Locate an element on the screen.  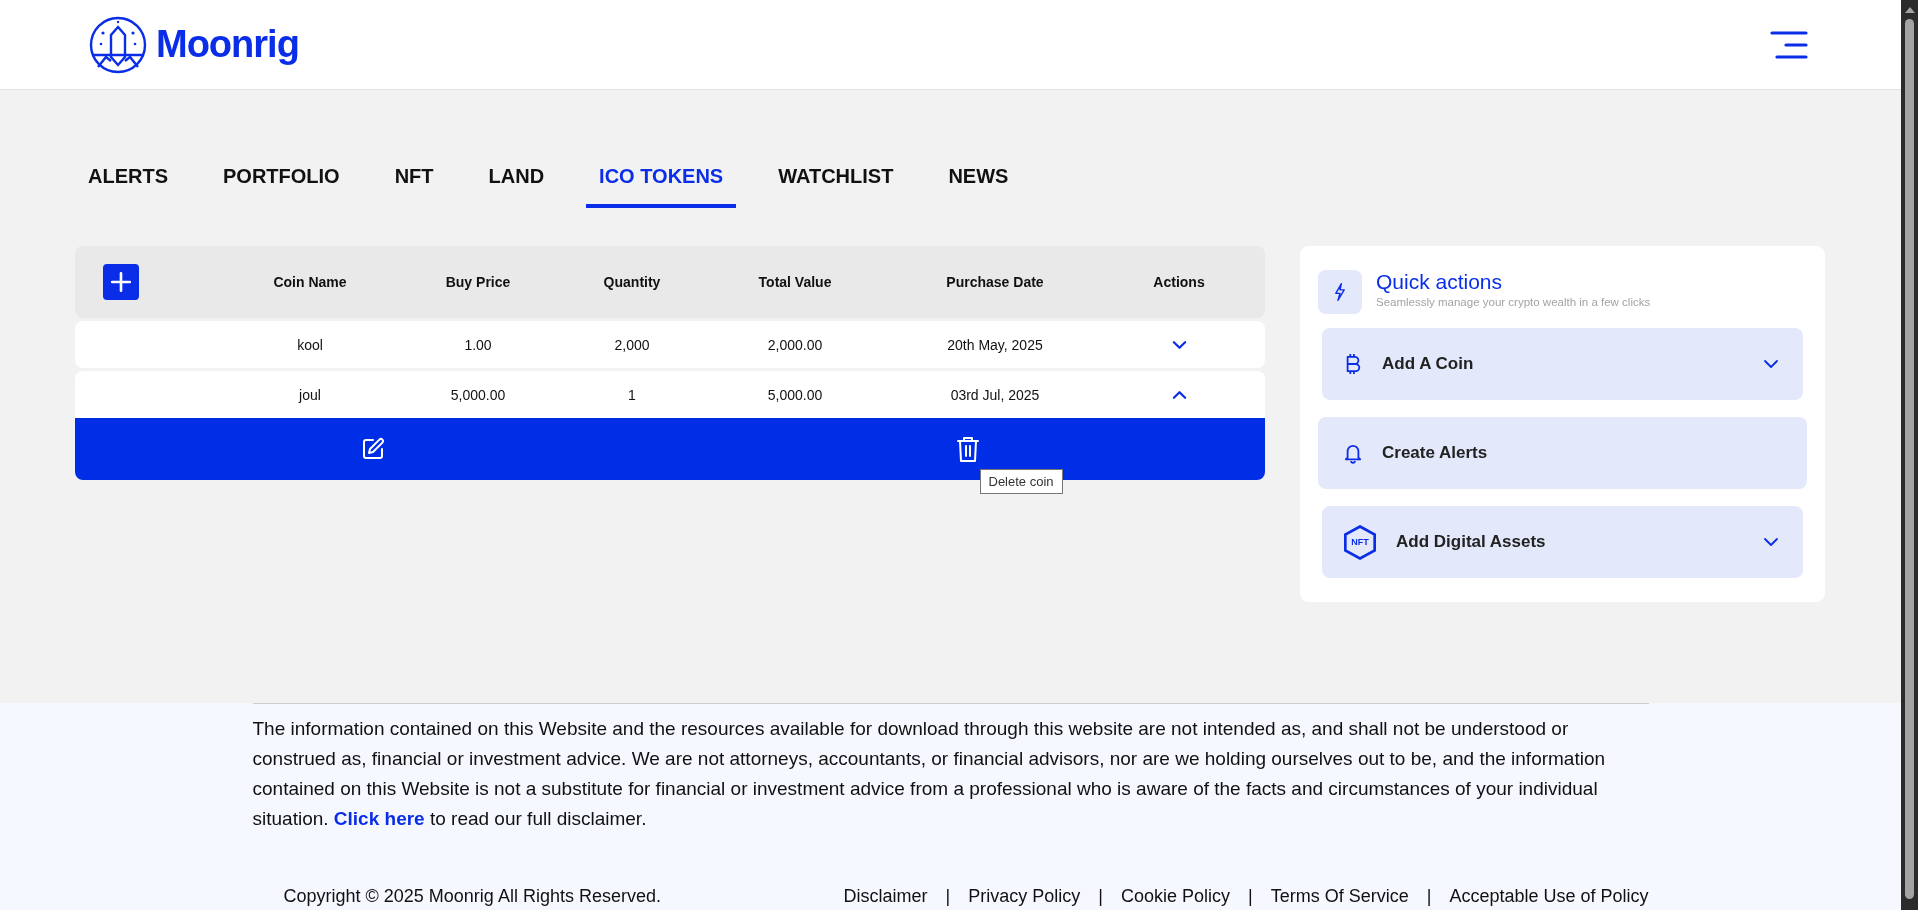
table-cell-text: 2,000 is located at coordinates (632, 344).